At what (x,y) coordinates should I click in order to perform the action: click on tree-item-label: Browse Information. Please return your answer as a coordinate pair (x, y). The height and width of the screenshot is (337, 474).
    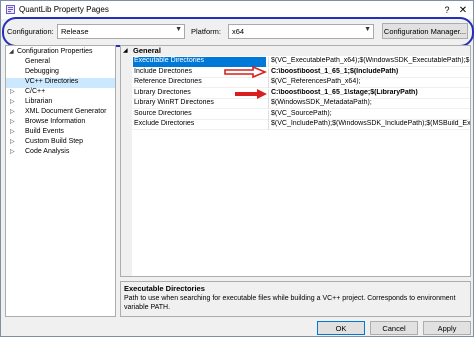
    Looking at the image, I should click on (55, 121).